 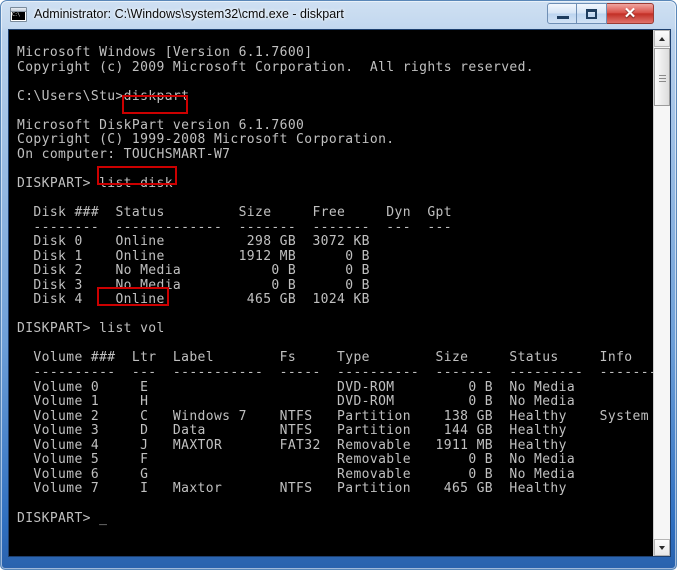 I want to click on close-button: ✕, so click(x=630, y=13).